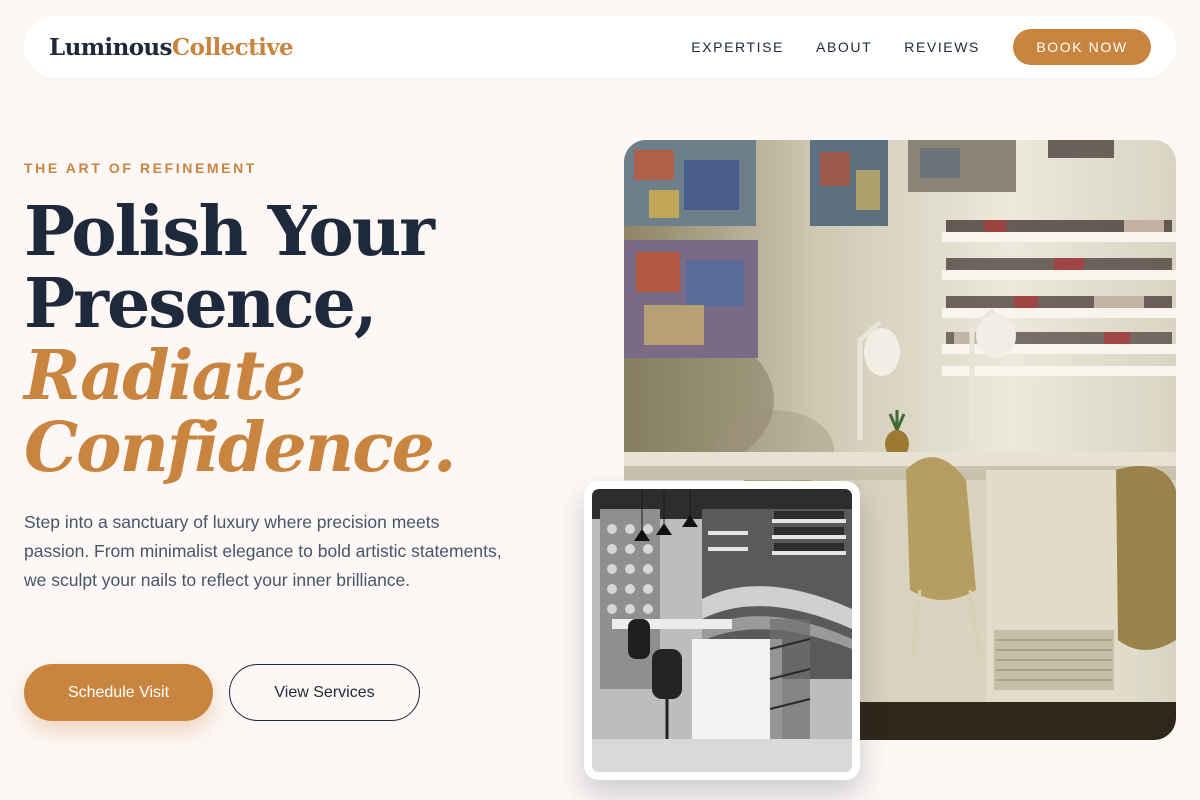 The width and height of the screenshot is (1200, 800). I want to click on logo-primary: Luminous, so click(111, 47).